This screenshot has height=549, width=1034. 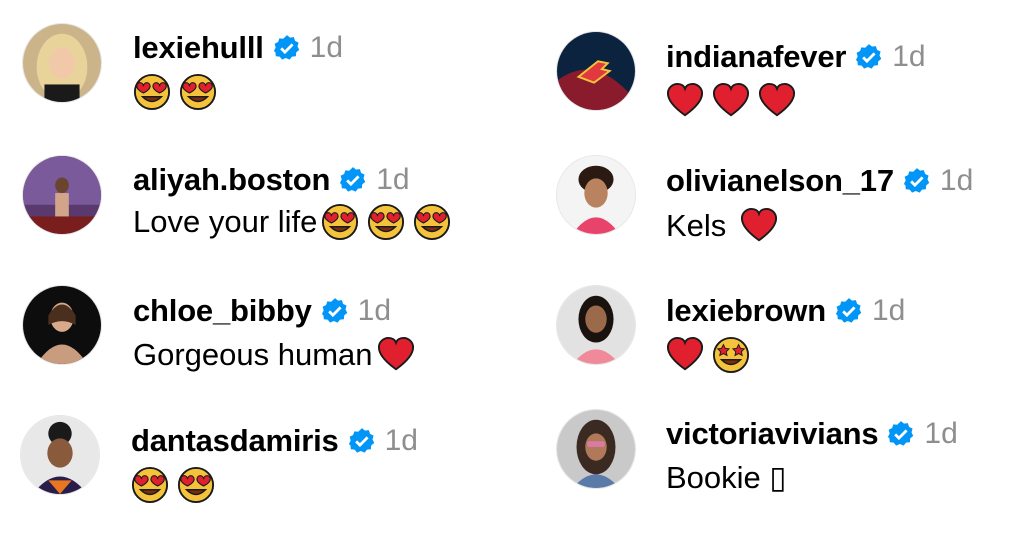 What do you see at coordinates (746, 311) in the screenshot?
I see `username: lexiebrown` at bounding box center [746, 311].